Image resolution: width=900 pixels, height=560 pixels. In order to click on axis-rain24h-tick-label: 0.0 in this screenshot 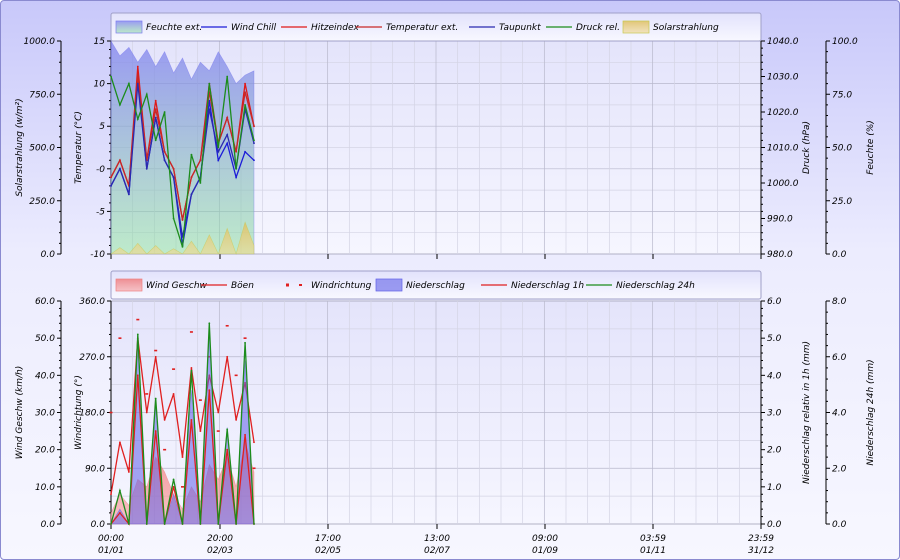, I will do `click(839, 525)`.